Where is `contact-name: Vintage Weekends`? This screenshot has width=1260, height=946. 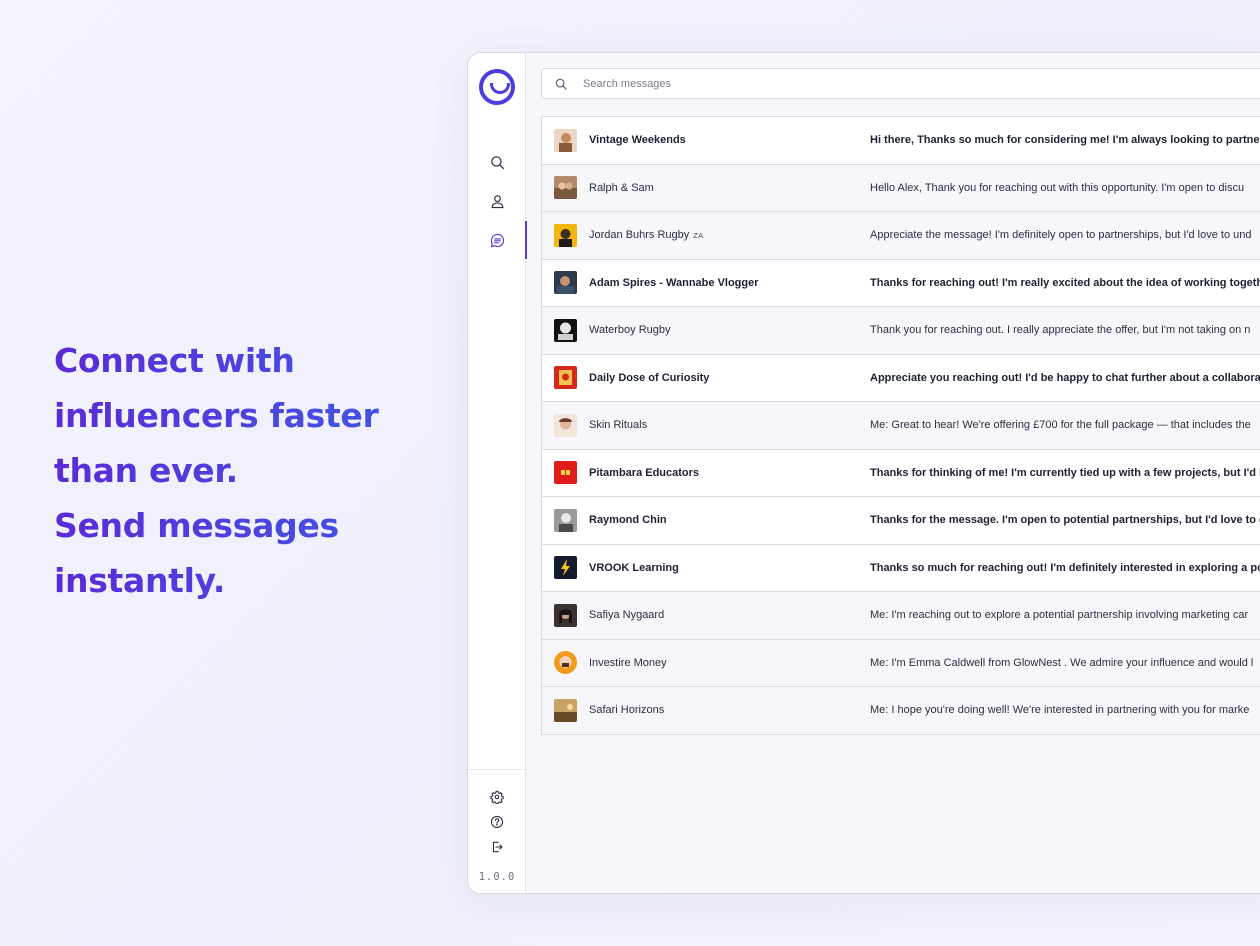
contact-name: Vintage Weekends is located at coordinates (637, 140).